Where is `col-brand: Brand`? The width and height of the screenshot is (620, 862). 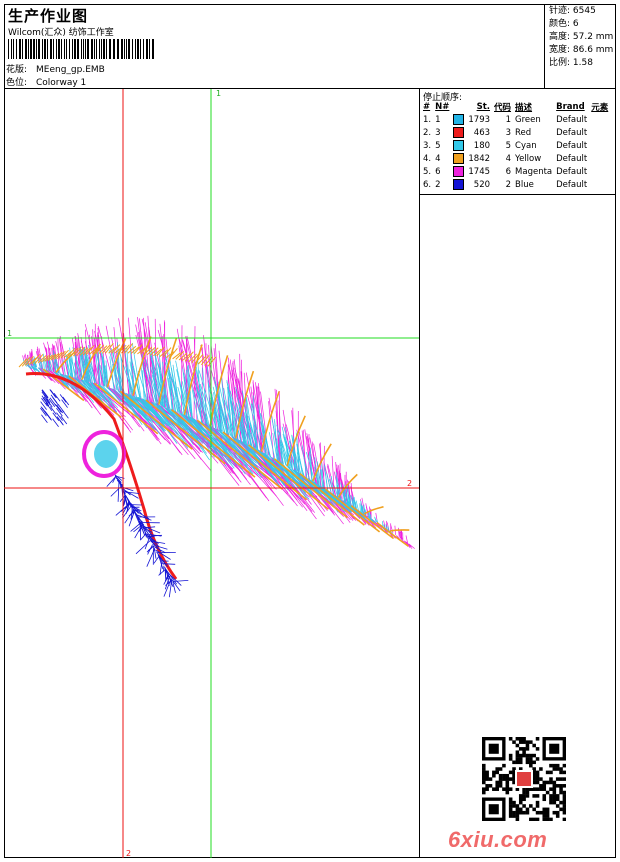 col-brand: Brand is located at coordinates (571, 107).